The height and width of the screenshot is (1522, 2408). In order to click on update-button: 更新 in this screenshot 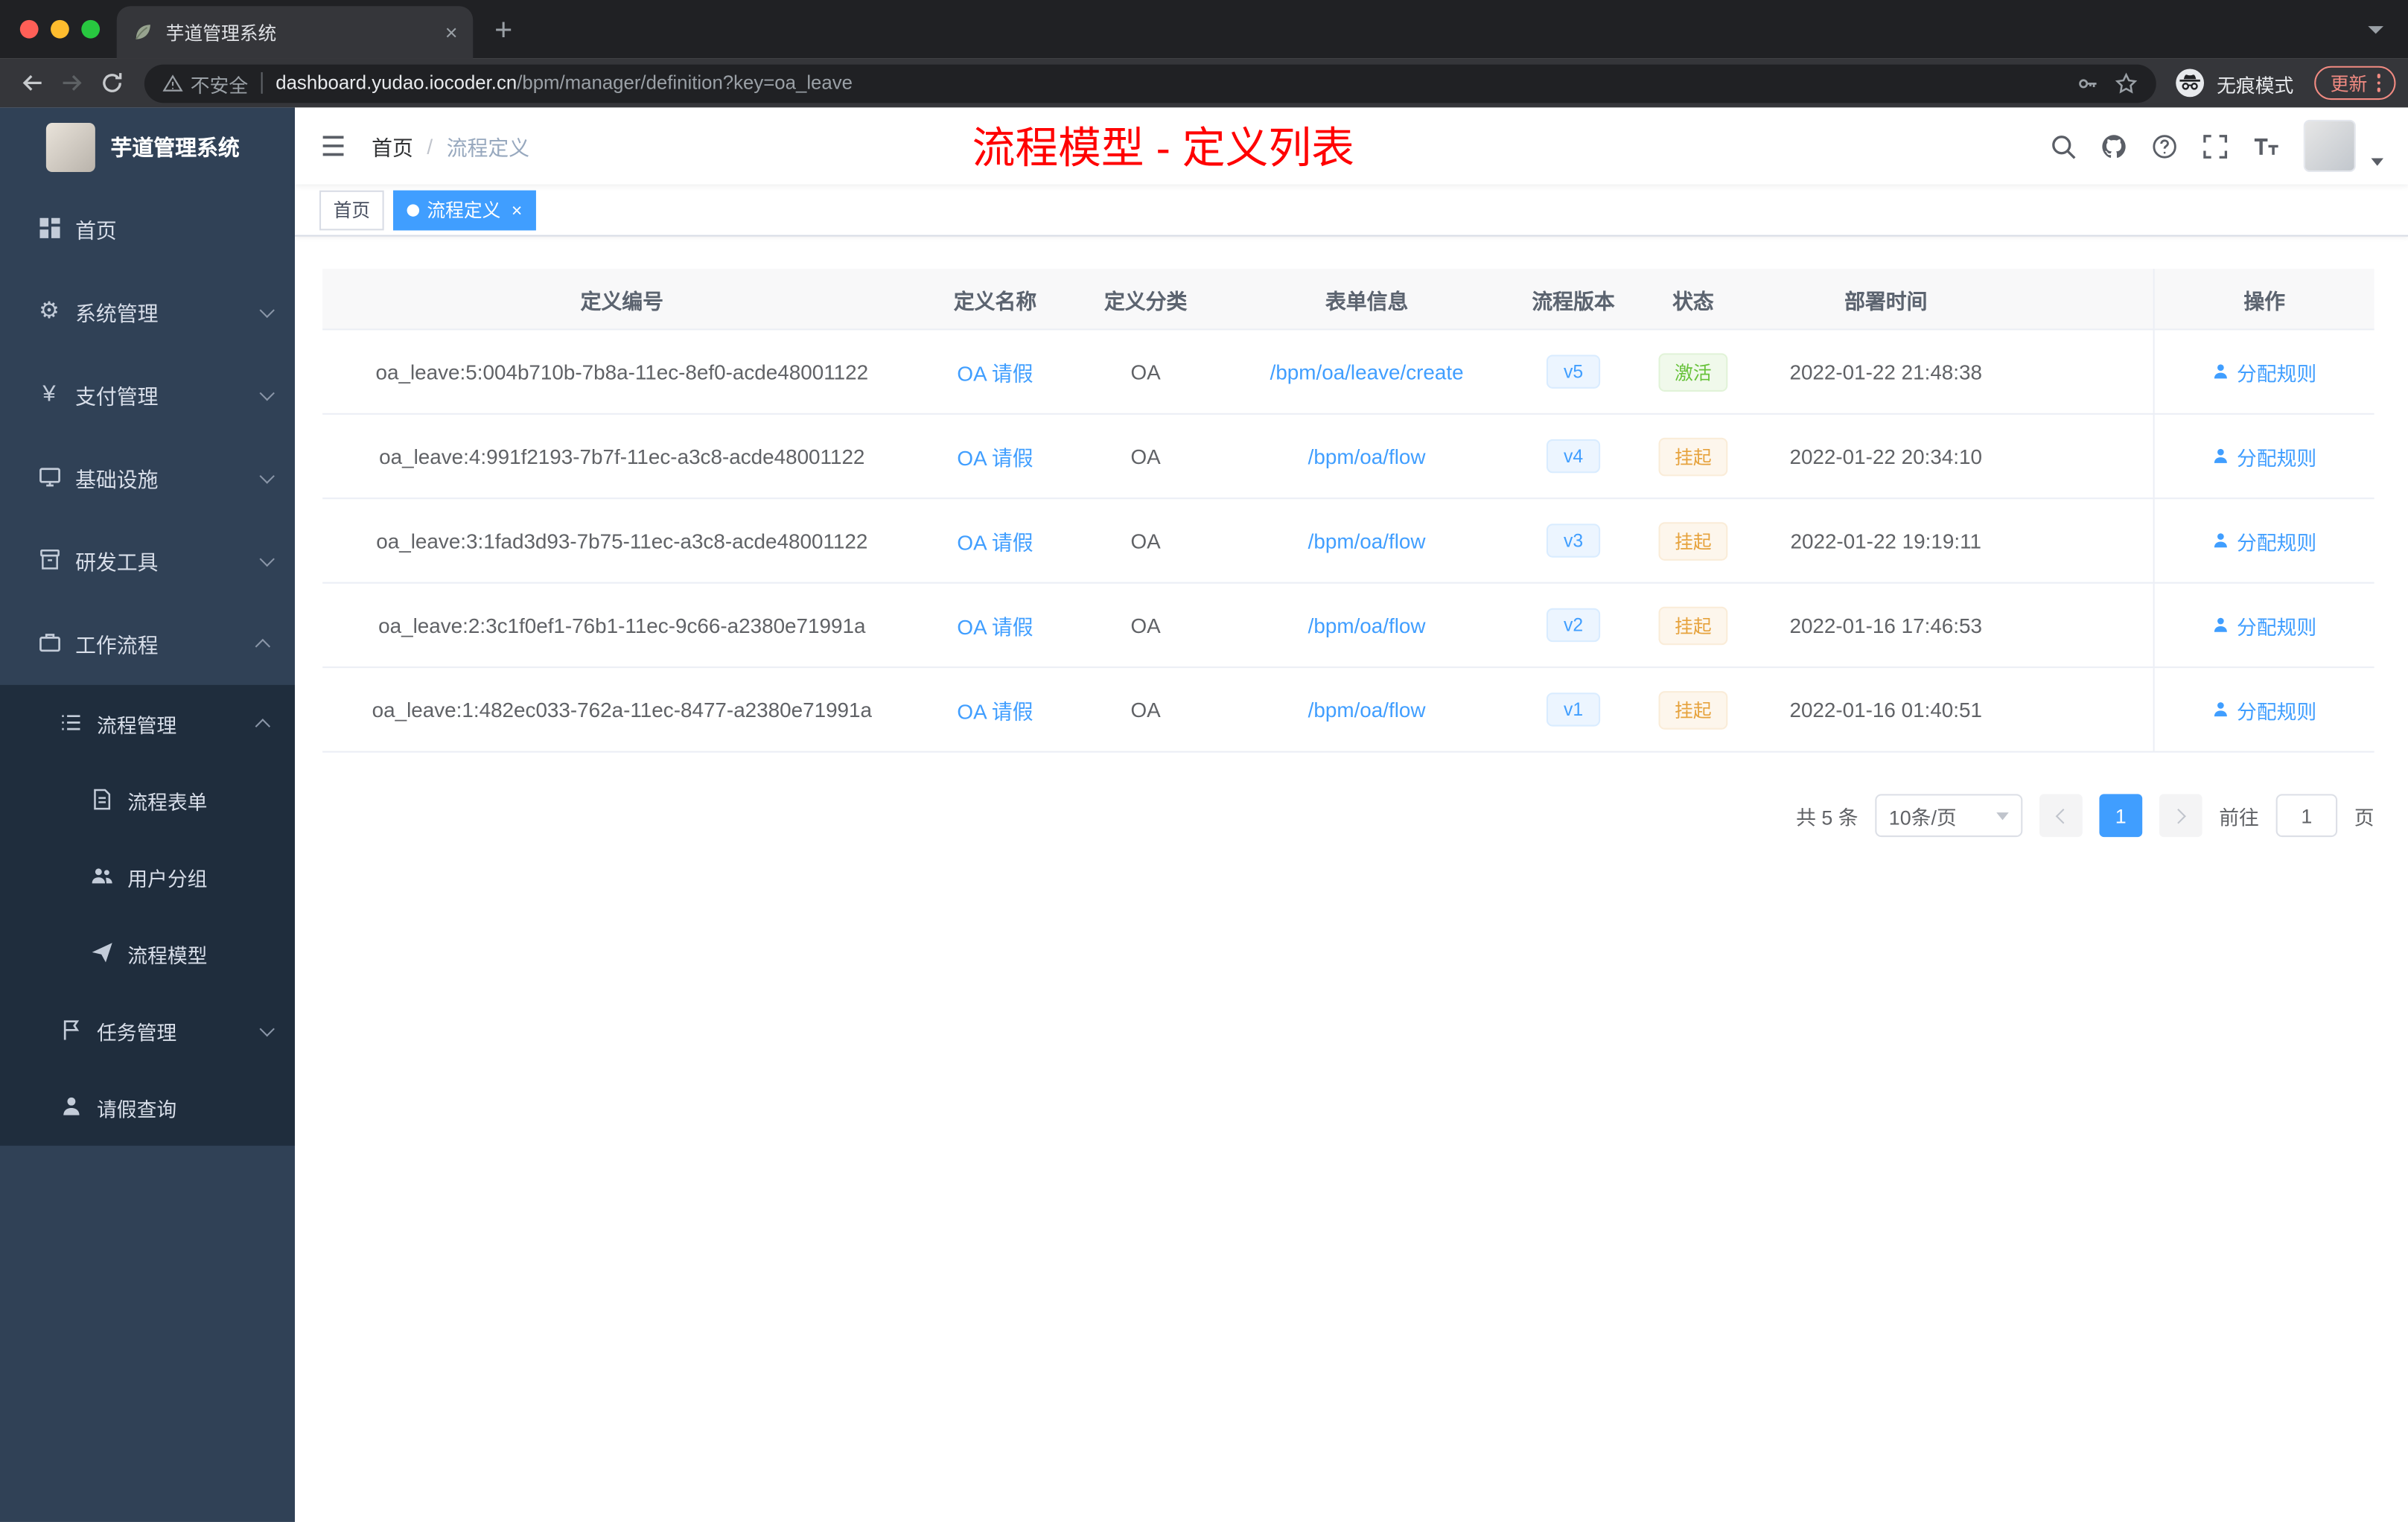, I will do `click(2355, 83)`.